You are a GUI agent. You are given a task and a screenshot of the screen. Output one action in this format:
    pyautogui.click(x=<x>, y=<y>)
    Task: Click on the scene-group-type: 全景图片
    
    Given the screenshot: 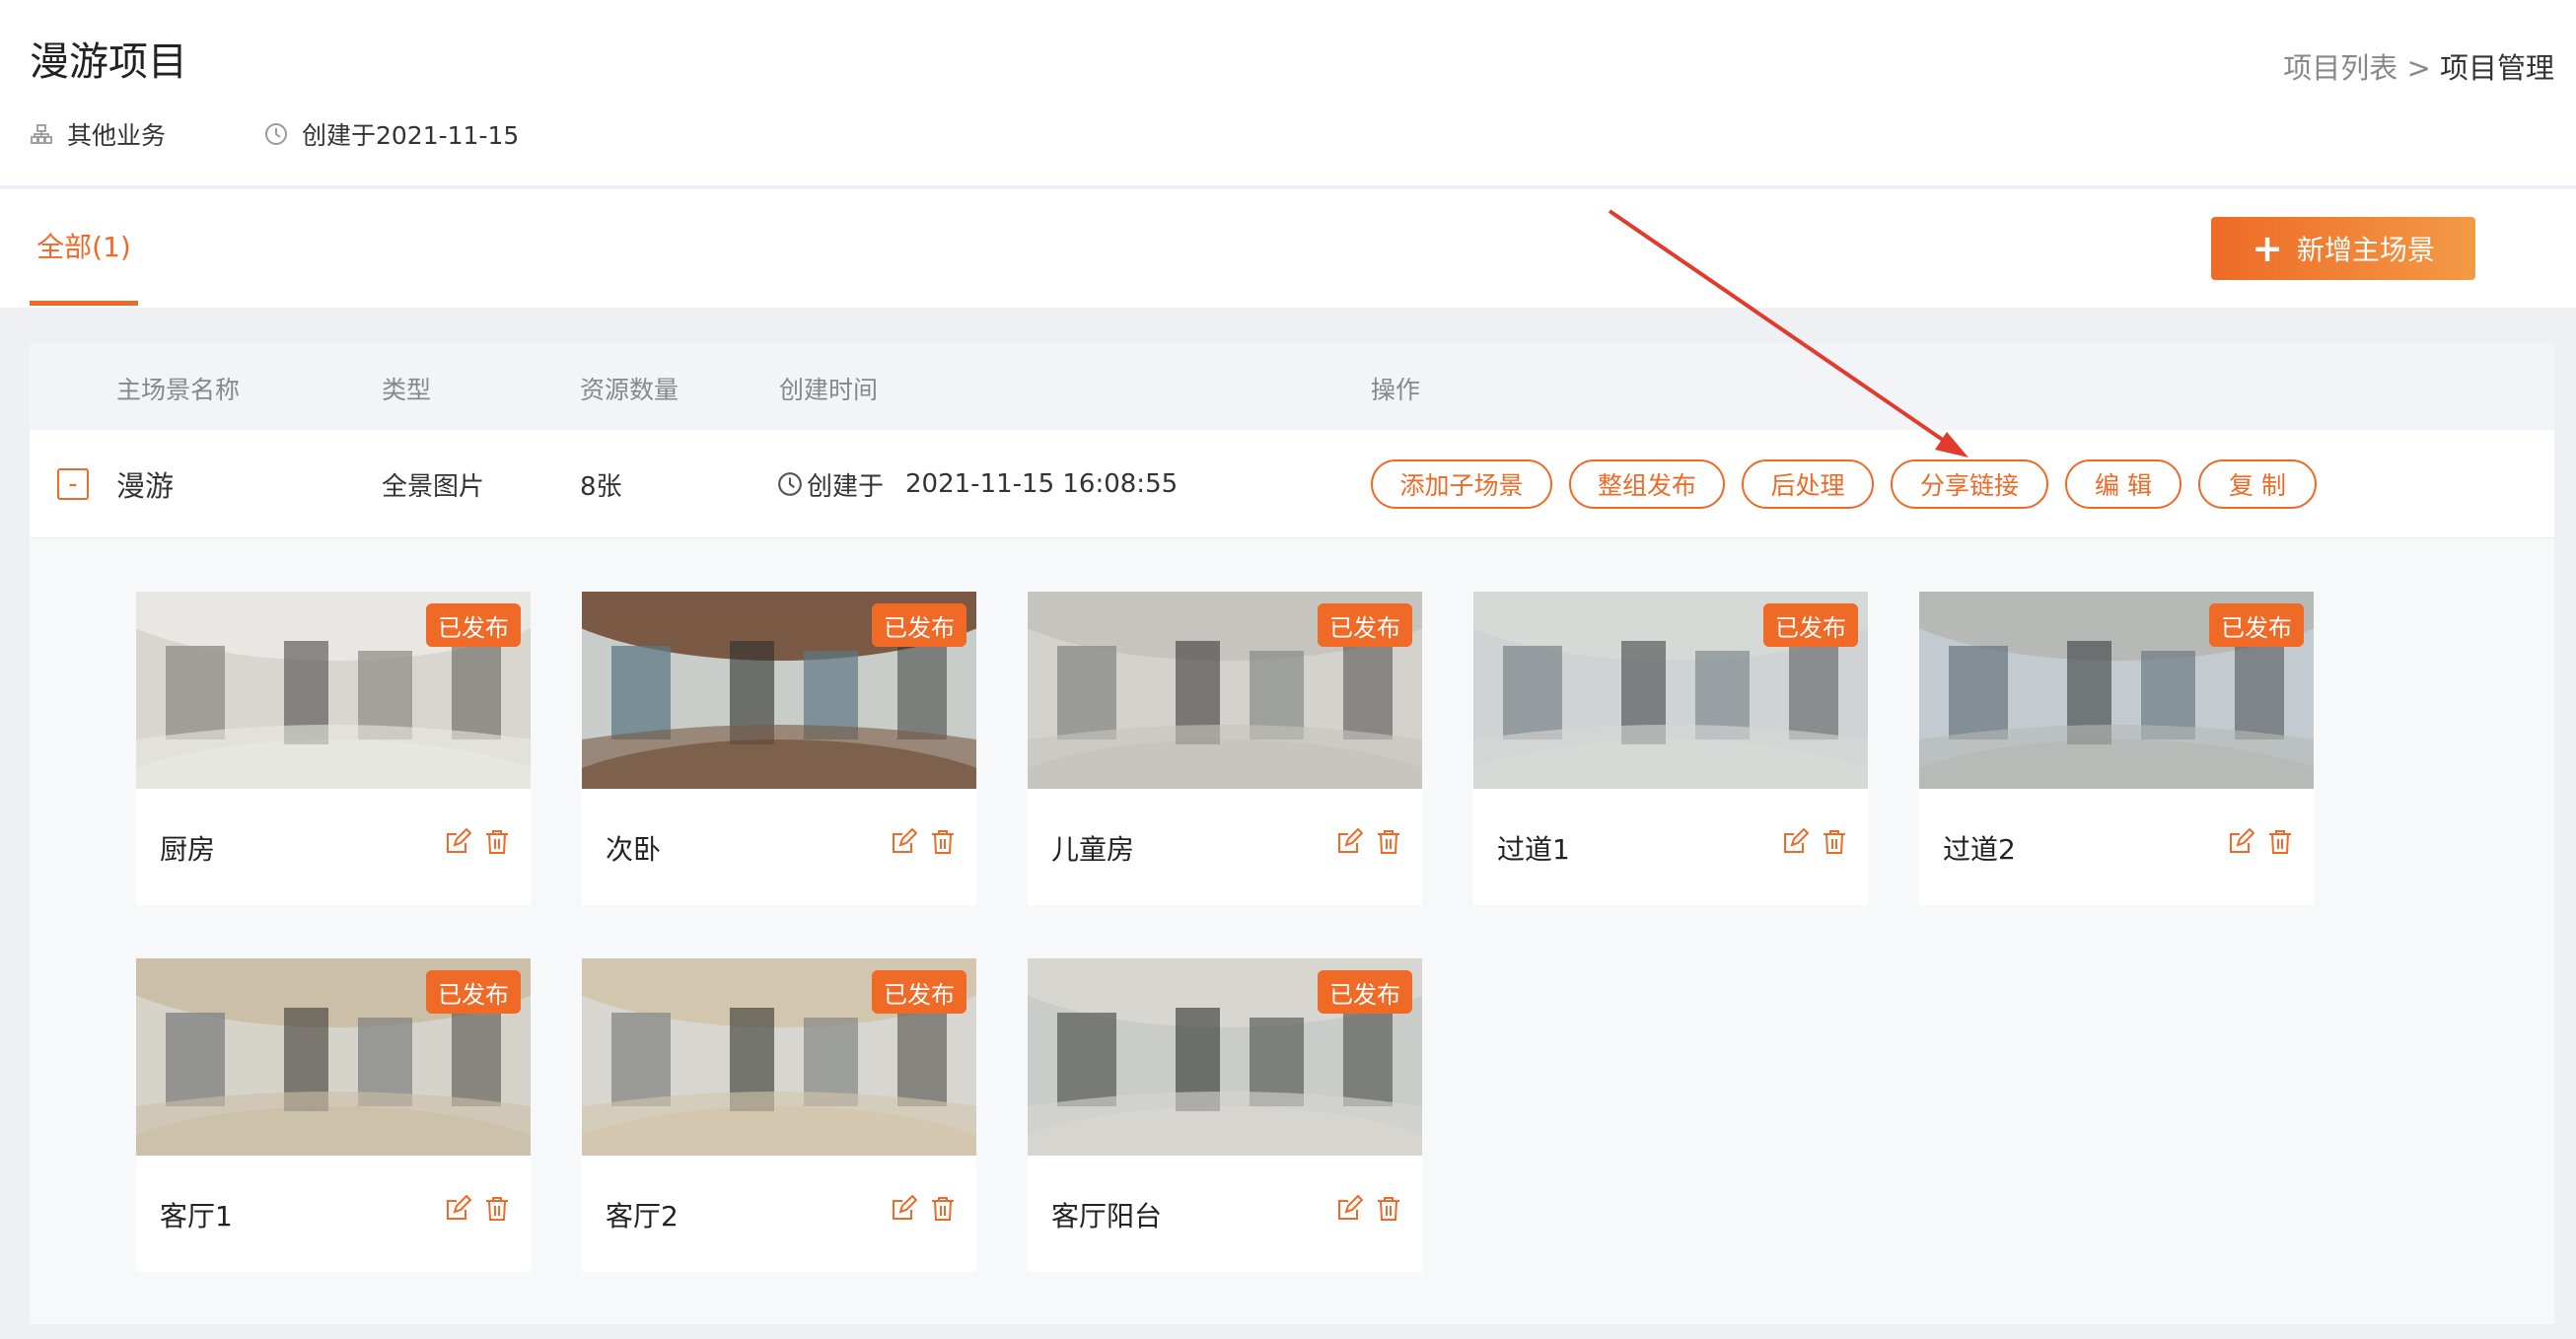 What is the action you would take?
    pyautogui.click(x=433, y=487)
    